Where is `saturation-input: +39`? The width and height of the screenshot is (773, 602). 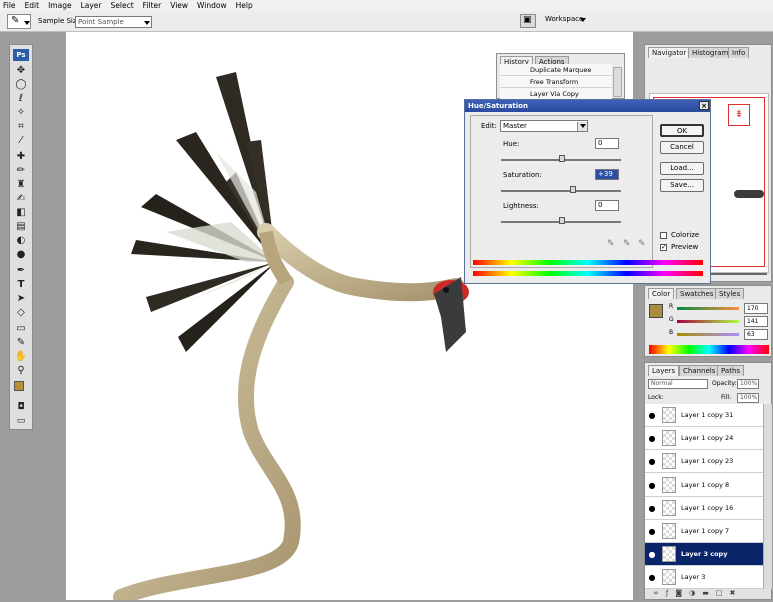
saturation-input: +39 is located at coordinates (607, 174).